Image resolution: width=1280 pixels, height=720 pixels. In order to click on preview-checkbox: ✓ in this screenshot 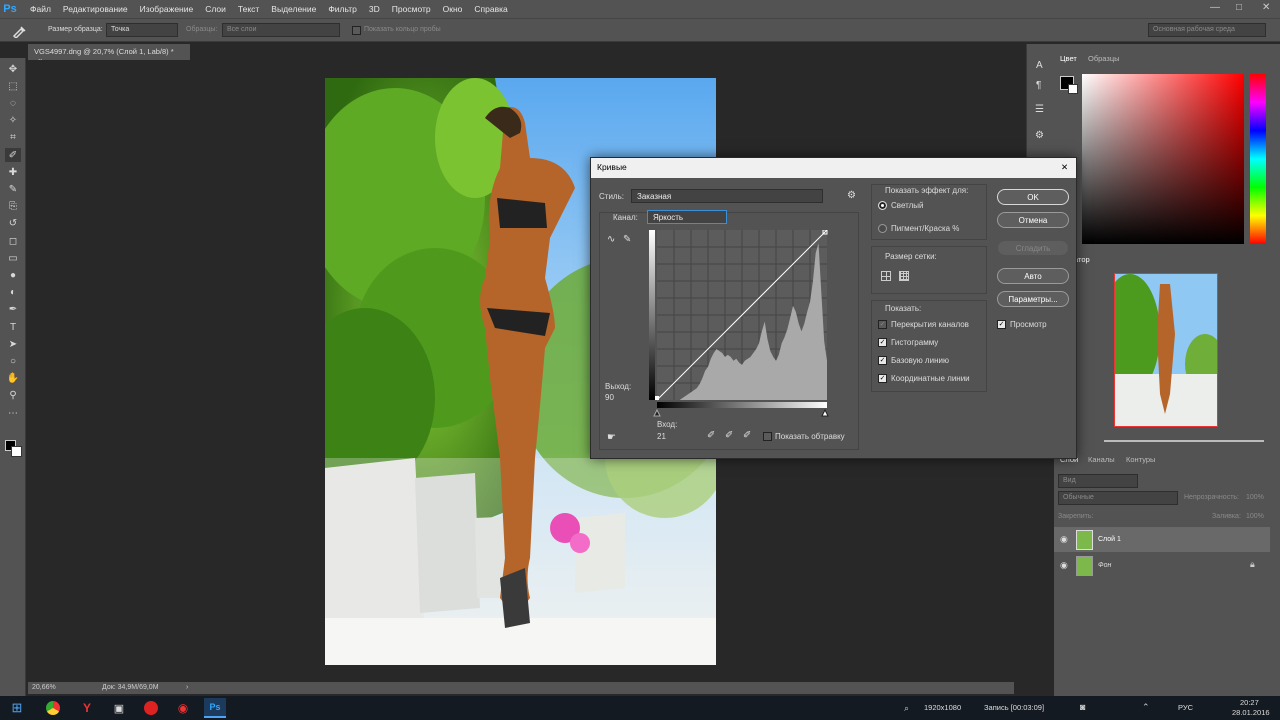, I will do `click(1001, 324)`.